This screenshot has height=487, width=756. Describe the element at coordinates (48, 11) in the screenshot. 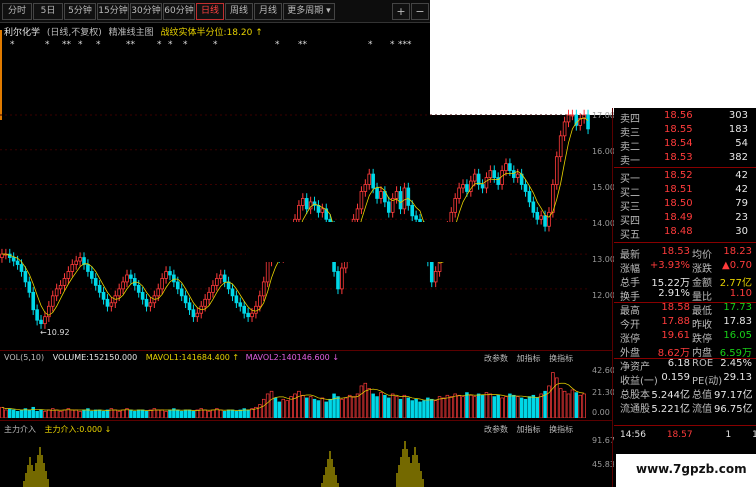

I see `tab-5day: 5日` at that location.